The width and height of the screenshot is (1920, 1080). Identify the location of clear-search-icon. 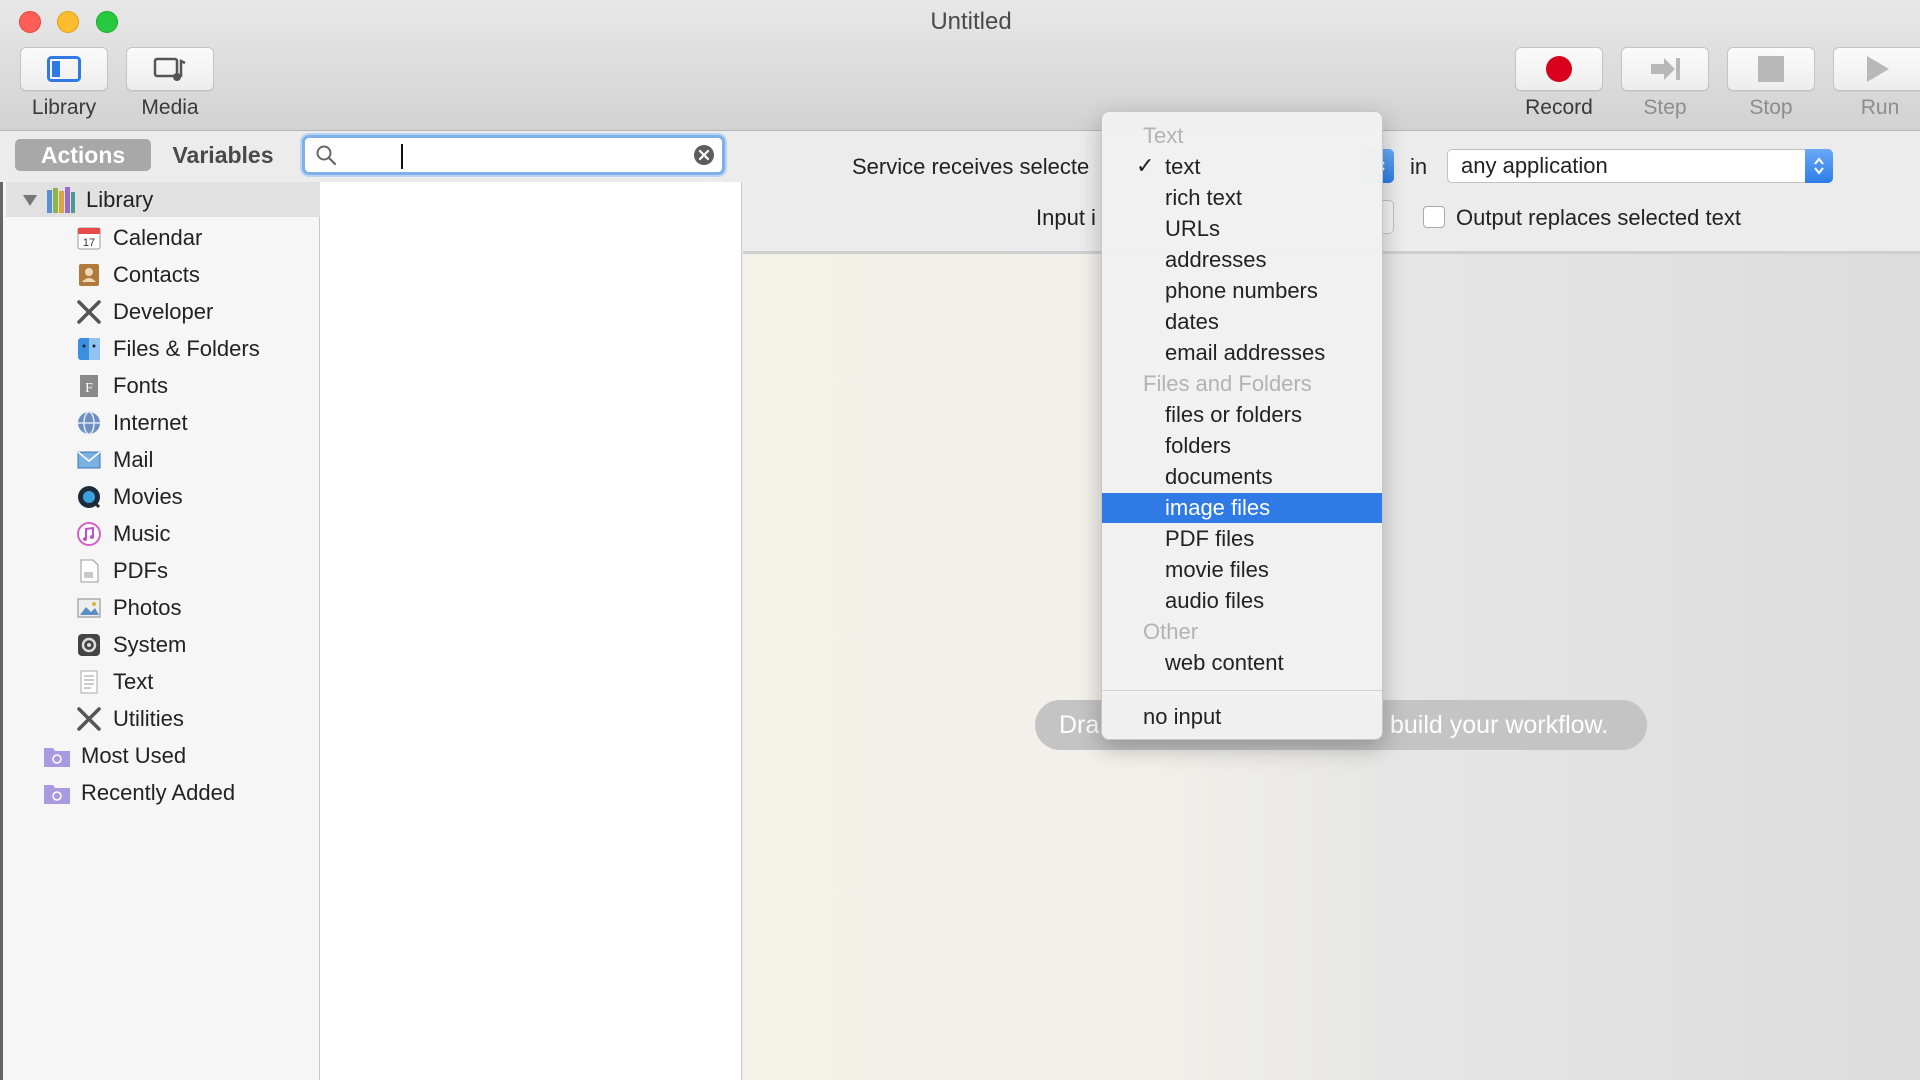
(704, 155).